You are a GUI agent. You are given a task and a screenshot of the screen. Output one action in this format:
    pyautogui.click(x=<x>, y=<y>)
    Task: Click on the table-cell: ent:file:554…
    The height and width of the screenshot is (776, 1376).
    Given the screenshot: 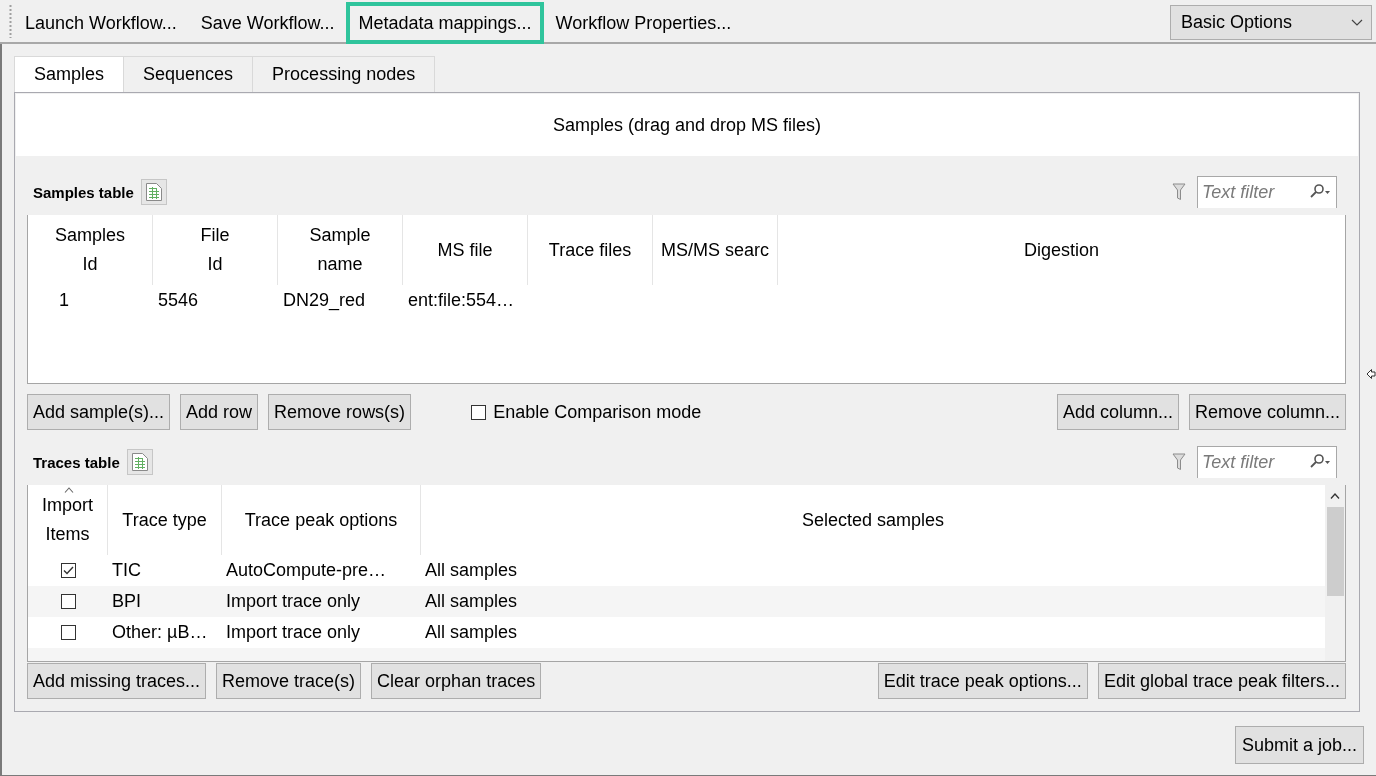 What is the action you would take?
    pyautogui.click(x=461, y=299)
    